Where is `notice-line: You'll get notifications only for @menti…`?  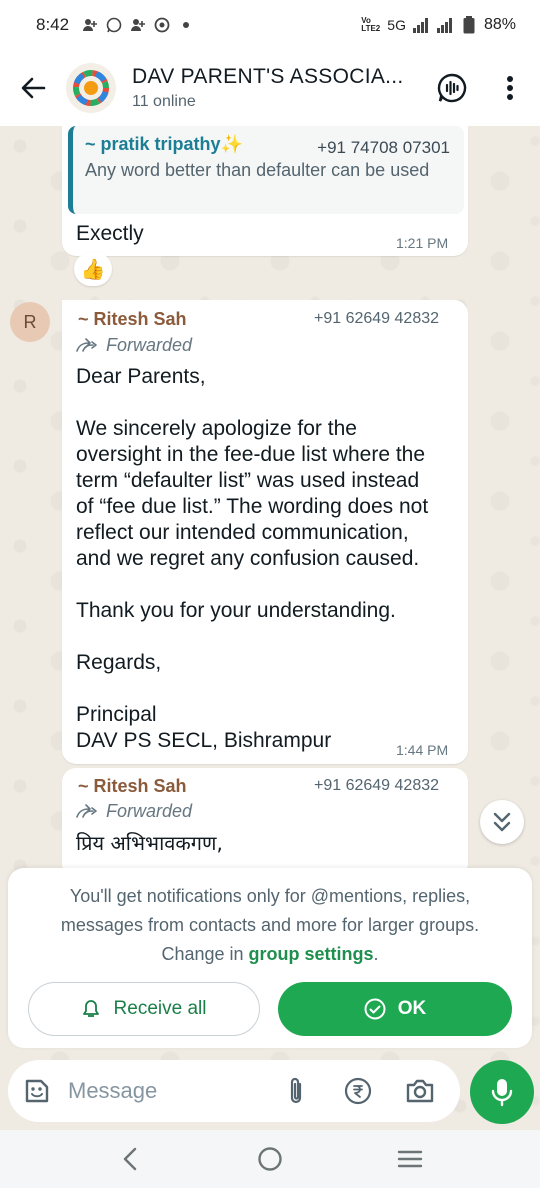 notice-line: You'll get notifications only for @menti… is located at coordinates (270, 896).